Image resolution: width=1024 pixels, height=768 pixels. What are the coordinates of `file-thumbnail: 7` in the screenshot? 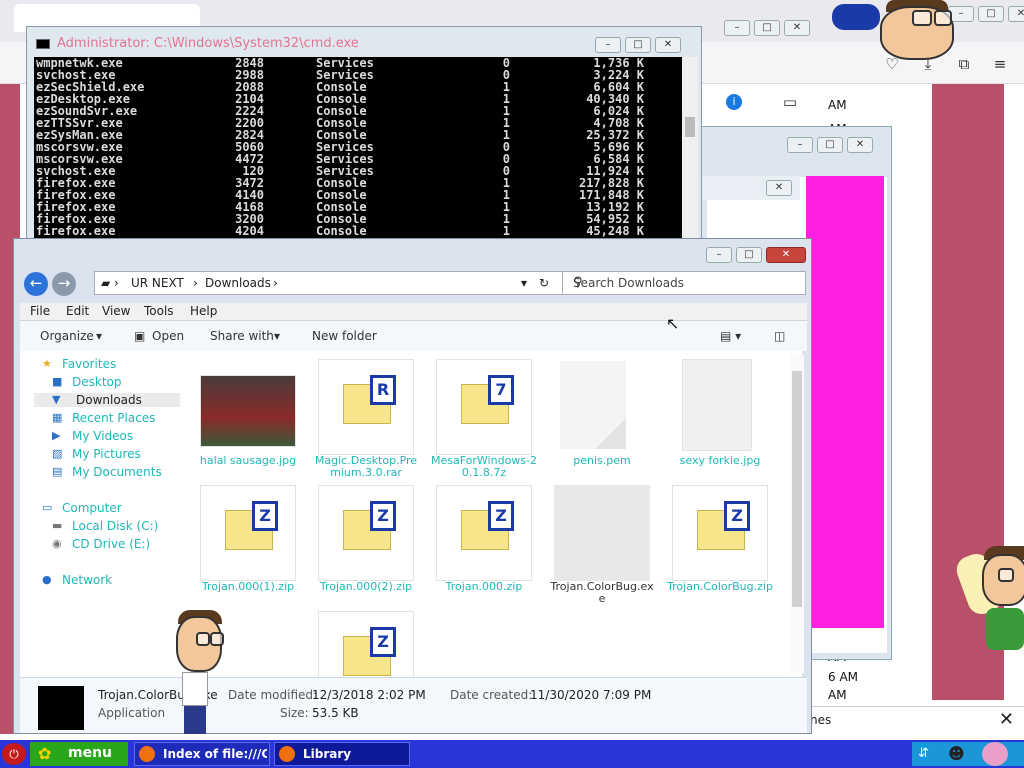 It's located at (484, 407).